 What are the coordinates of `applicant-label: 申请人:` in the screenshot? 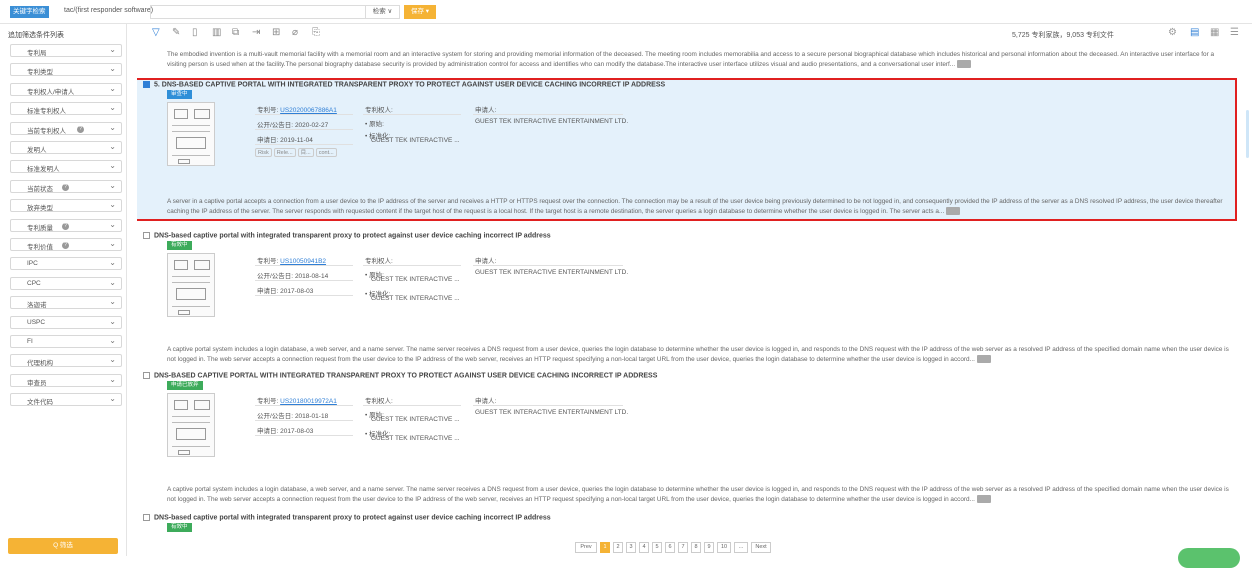 It's located at (486, 401).